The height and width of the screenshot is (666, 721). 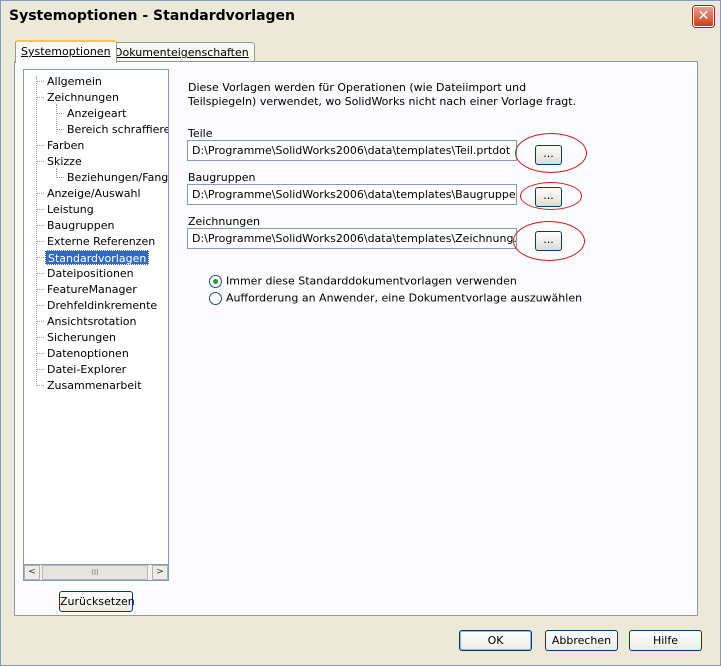 What do you see at coordinates (83, 97) in the screenshot?
I see `tree-item-zeichnungen: Zeichnungen` at bounding box center [83, 97].